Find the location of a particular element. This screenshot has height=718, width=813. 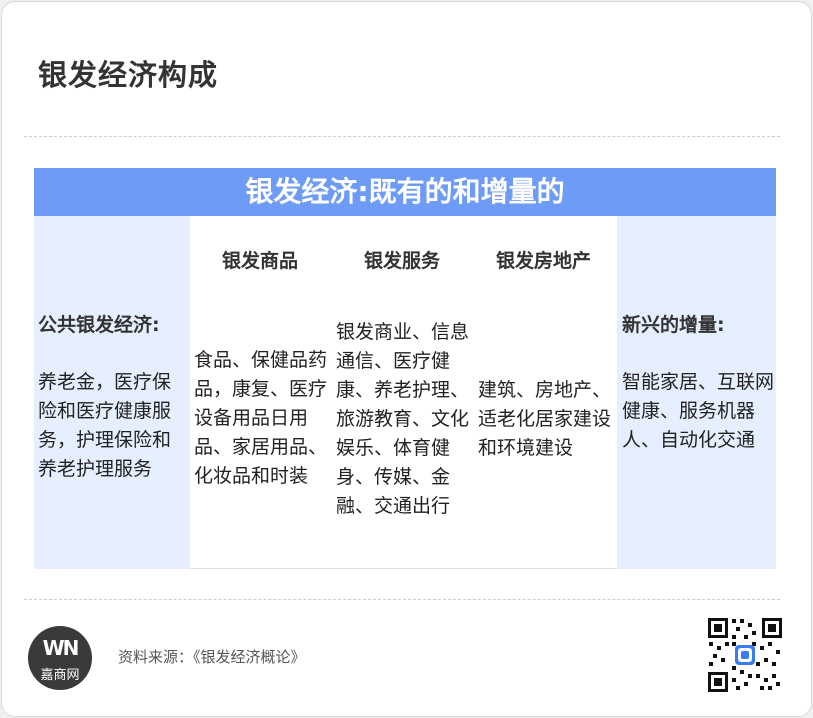

column-public-silver-economy: 公共银发经济: 养老金，医疗保险和医疗健康服务，护理保险和养老护理服务 is located at coordinates (112, 392).